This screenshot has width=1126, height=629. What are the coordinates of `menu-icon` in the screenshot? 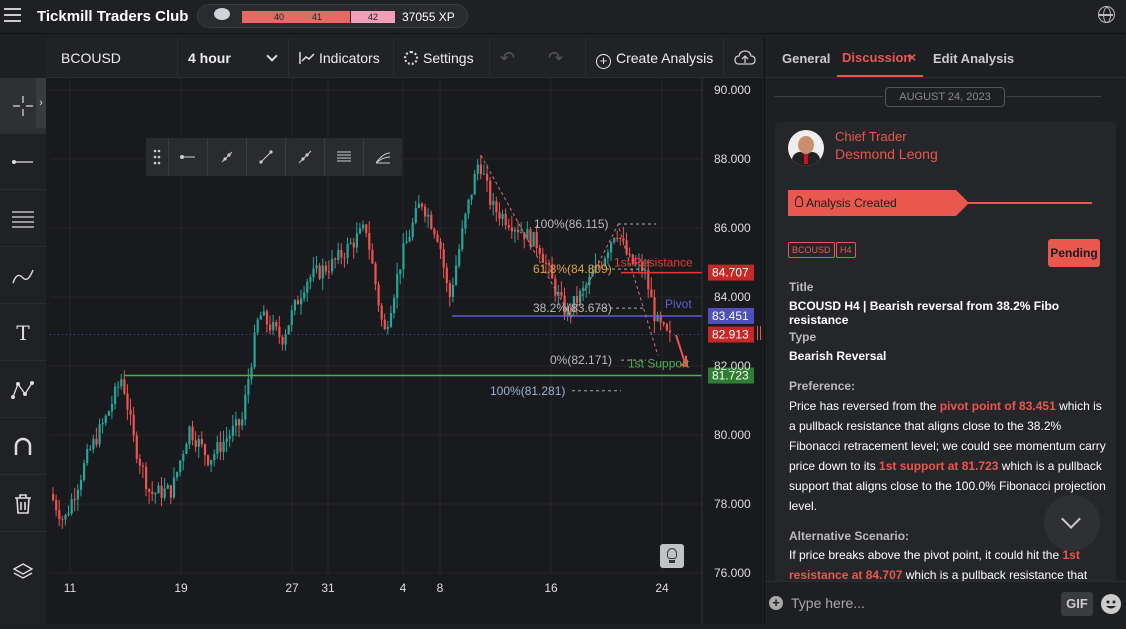 It's located at (12, 15).